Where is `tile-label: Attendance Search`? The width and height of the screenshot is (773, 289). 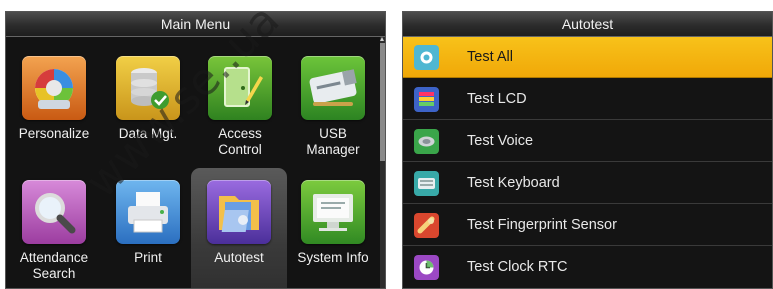
tile-label: Attendance Search is located at coordinates (54, 265).